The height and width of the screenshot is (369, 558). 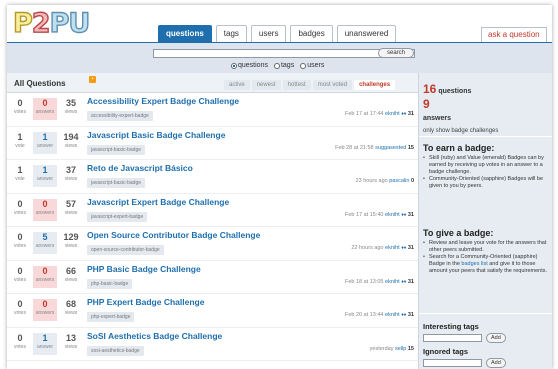 I want to click on sort-active: active, so click(x=237, y=85).